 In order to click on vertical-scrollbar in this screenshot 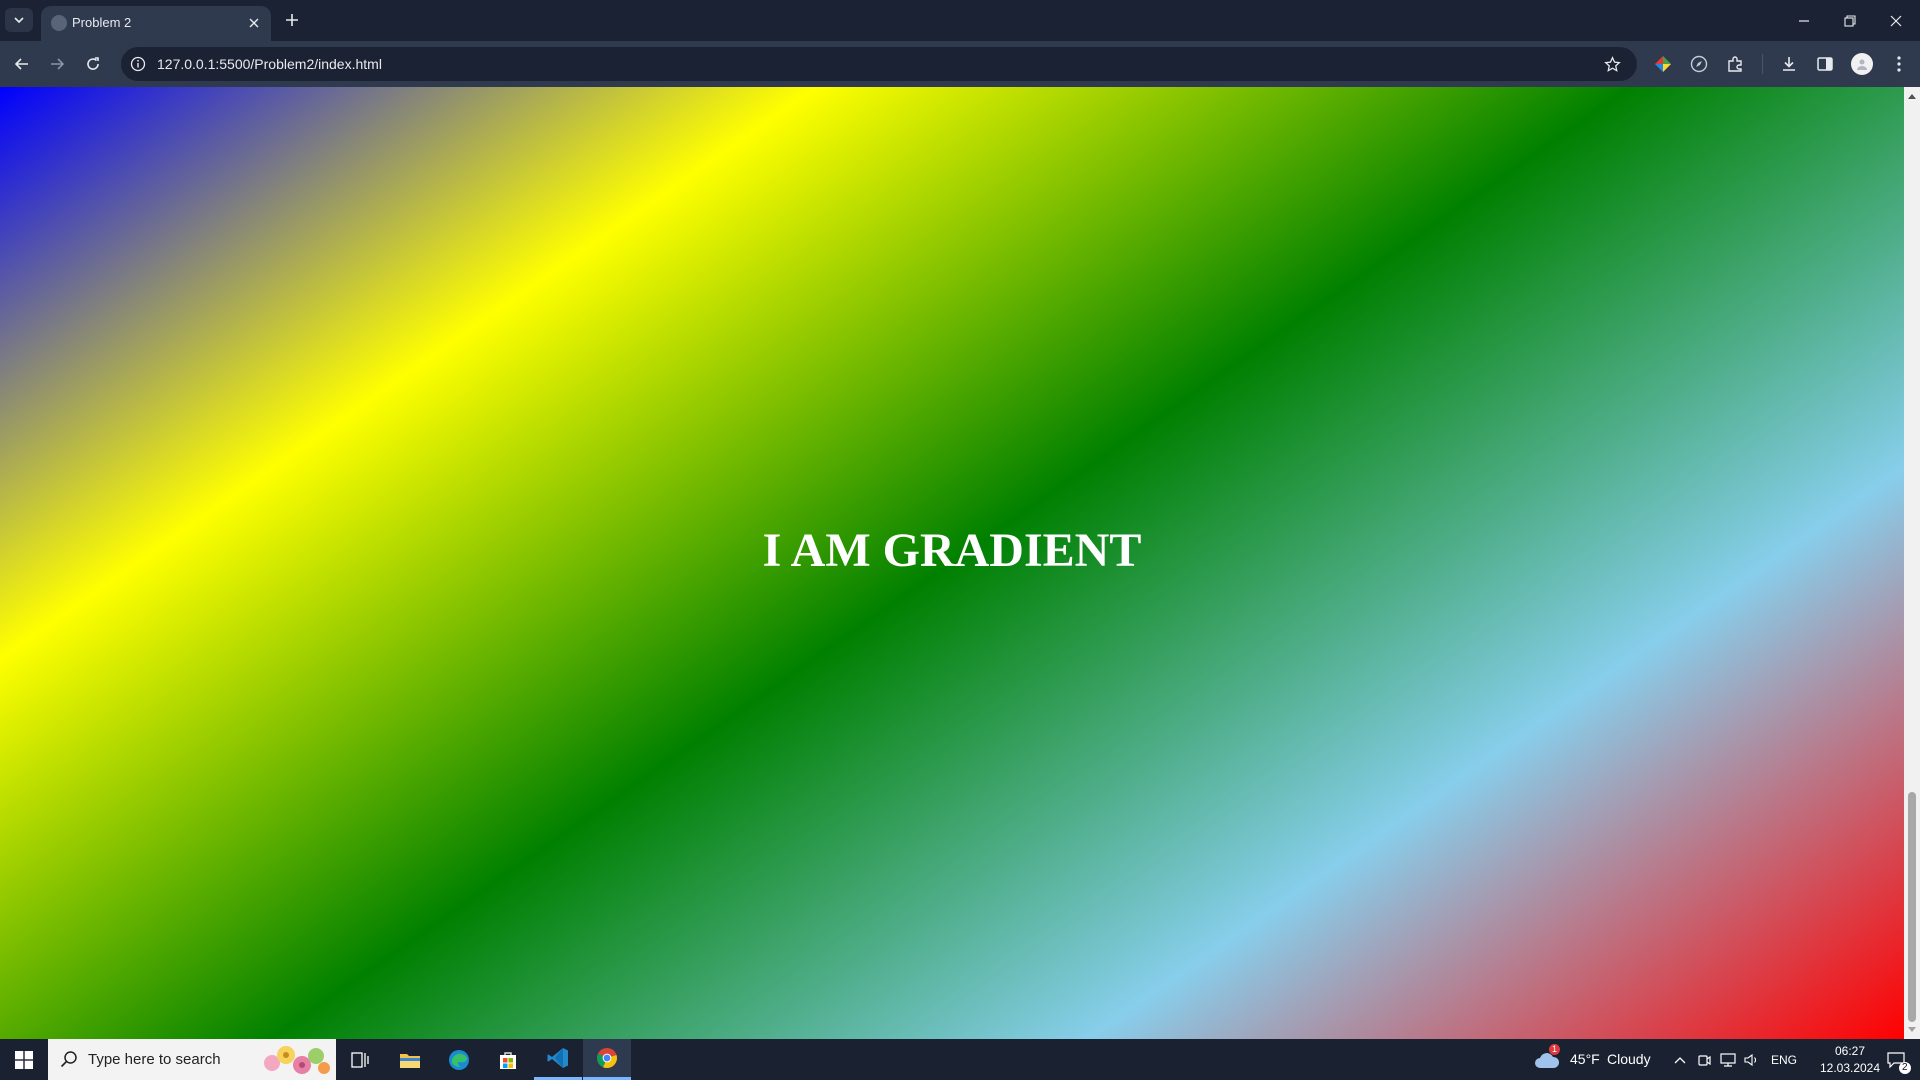, I will do `click(1912, 563)`.